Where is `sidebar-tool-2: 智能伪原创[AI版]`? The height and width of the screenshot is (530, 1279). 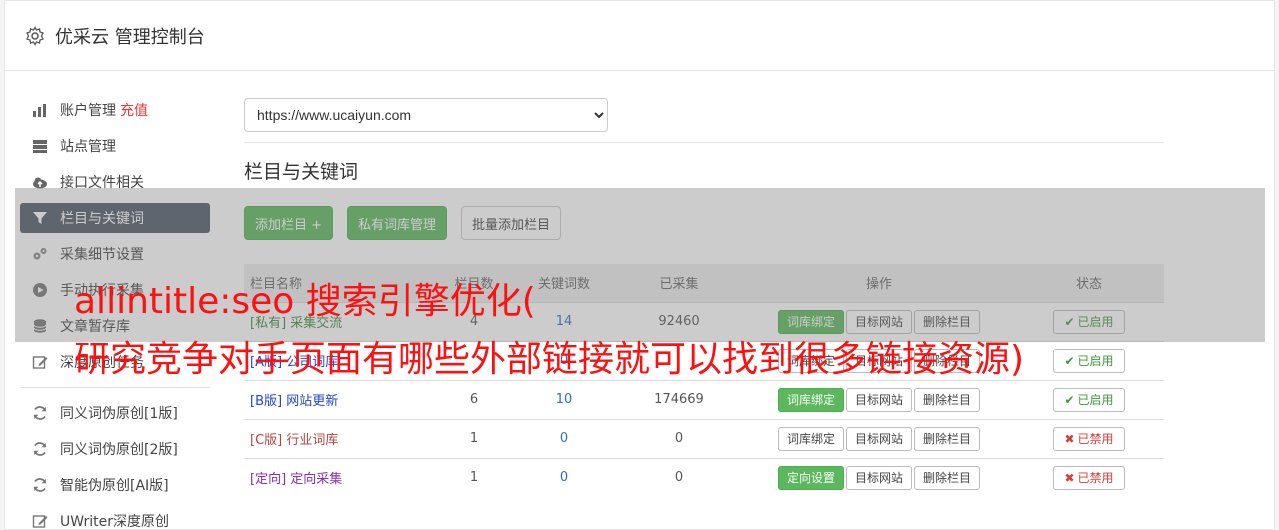 sidebar-tool-2: 智能伪原创[AI版] is located at coordinates (115, 485).